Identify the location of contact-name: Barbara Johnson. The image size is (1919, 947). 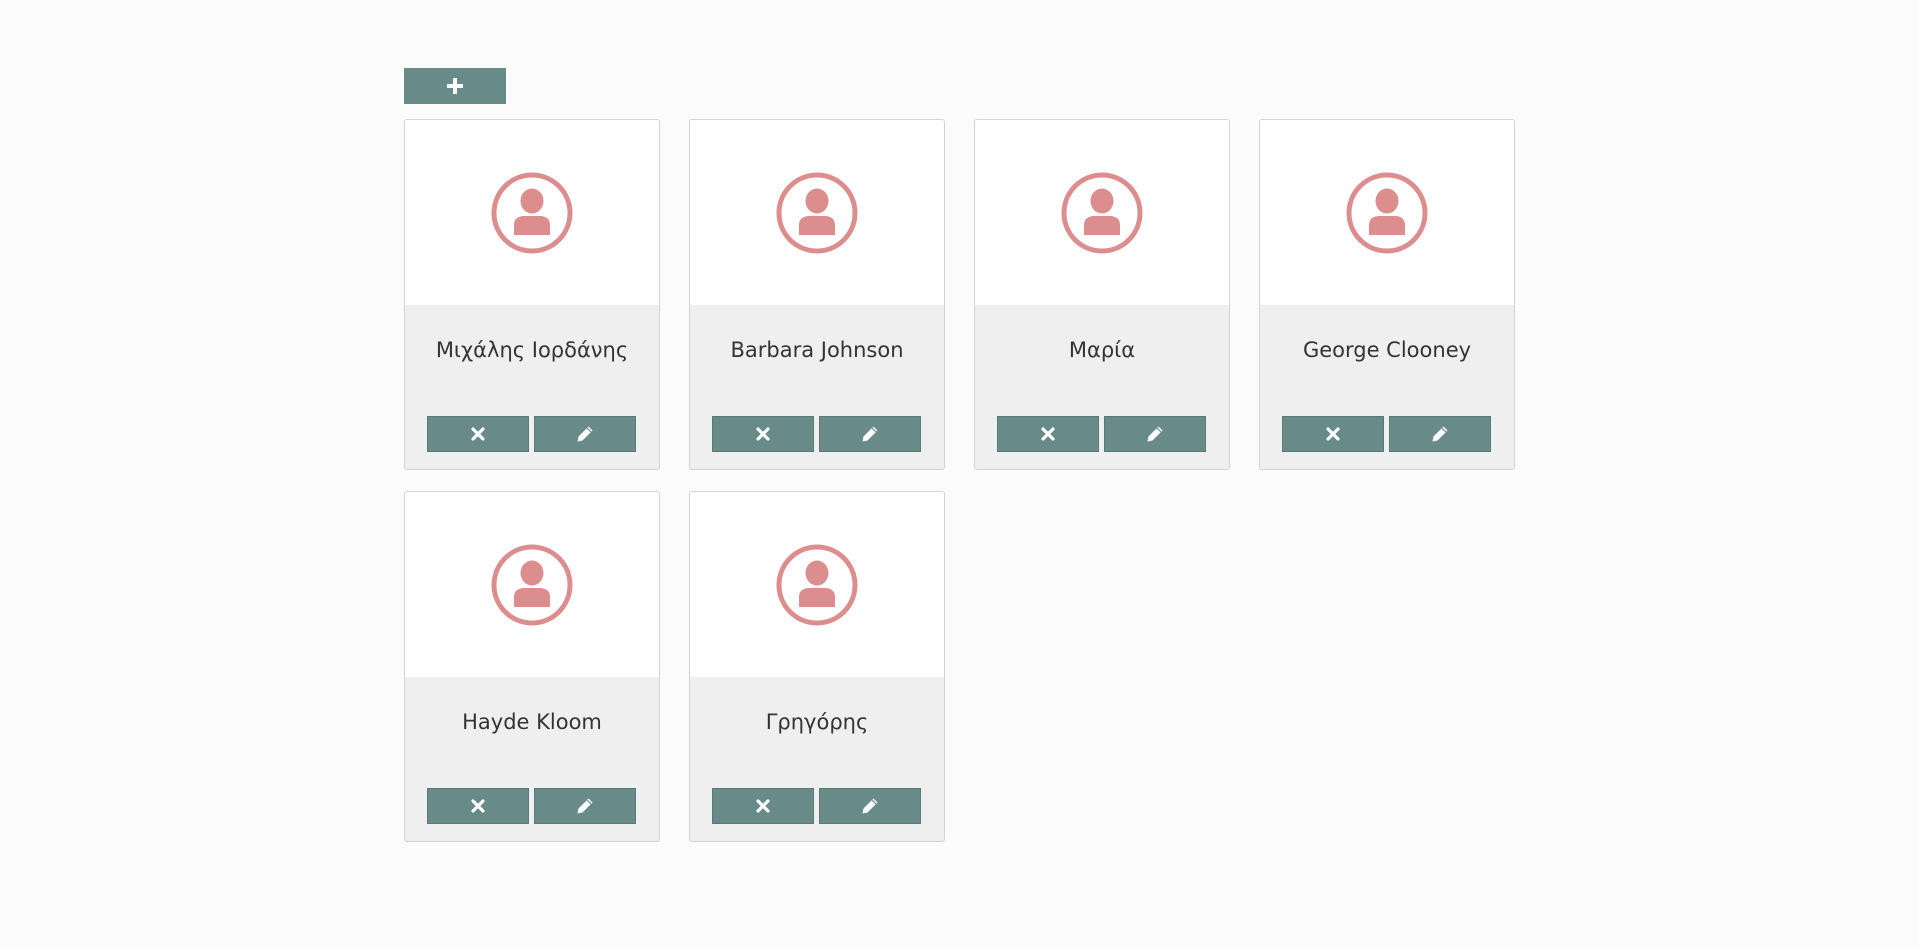
(817, 350).